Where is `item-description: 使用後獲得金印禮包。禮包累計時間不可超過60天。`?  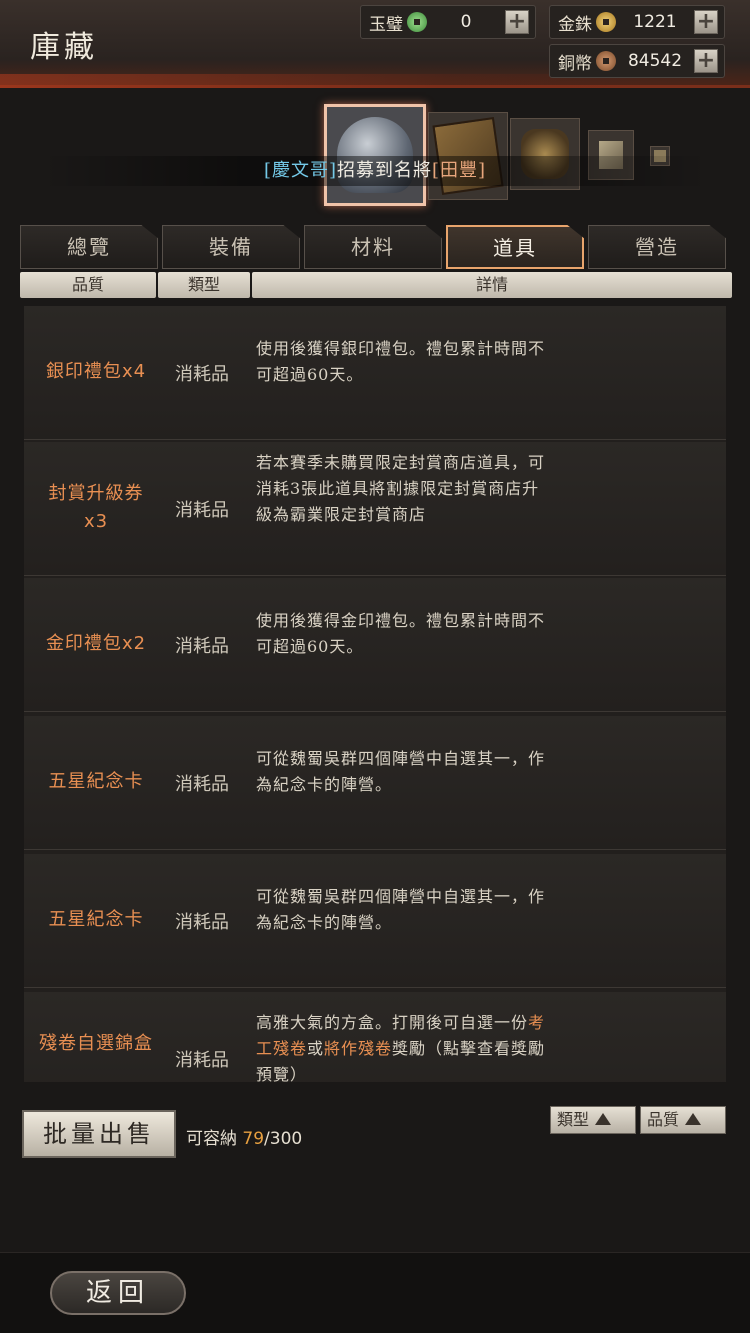 item-description: 使用後獲得金印禮包。禮包累計時間不可超過60天。 is located at coordinates (401, 633).